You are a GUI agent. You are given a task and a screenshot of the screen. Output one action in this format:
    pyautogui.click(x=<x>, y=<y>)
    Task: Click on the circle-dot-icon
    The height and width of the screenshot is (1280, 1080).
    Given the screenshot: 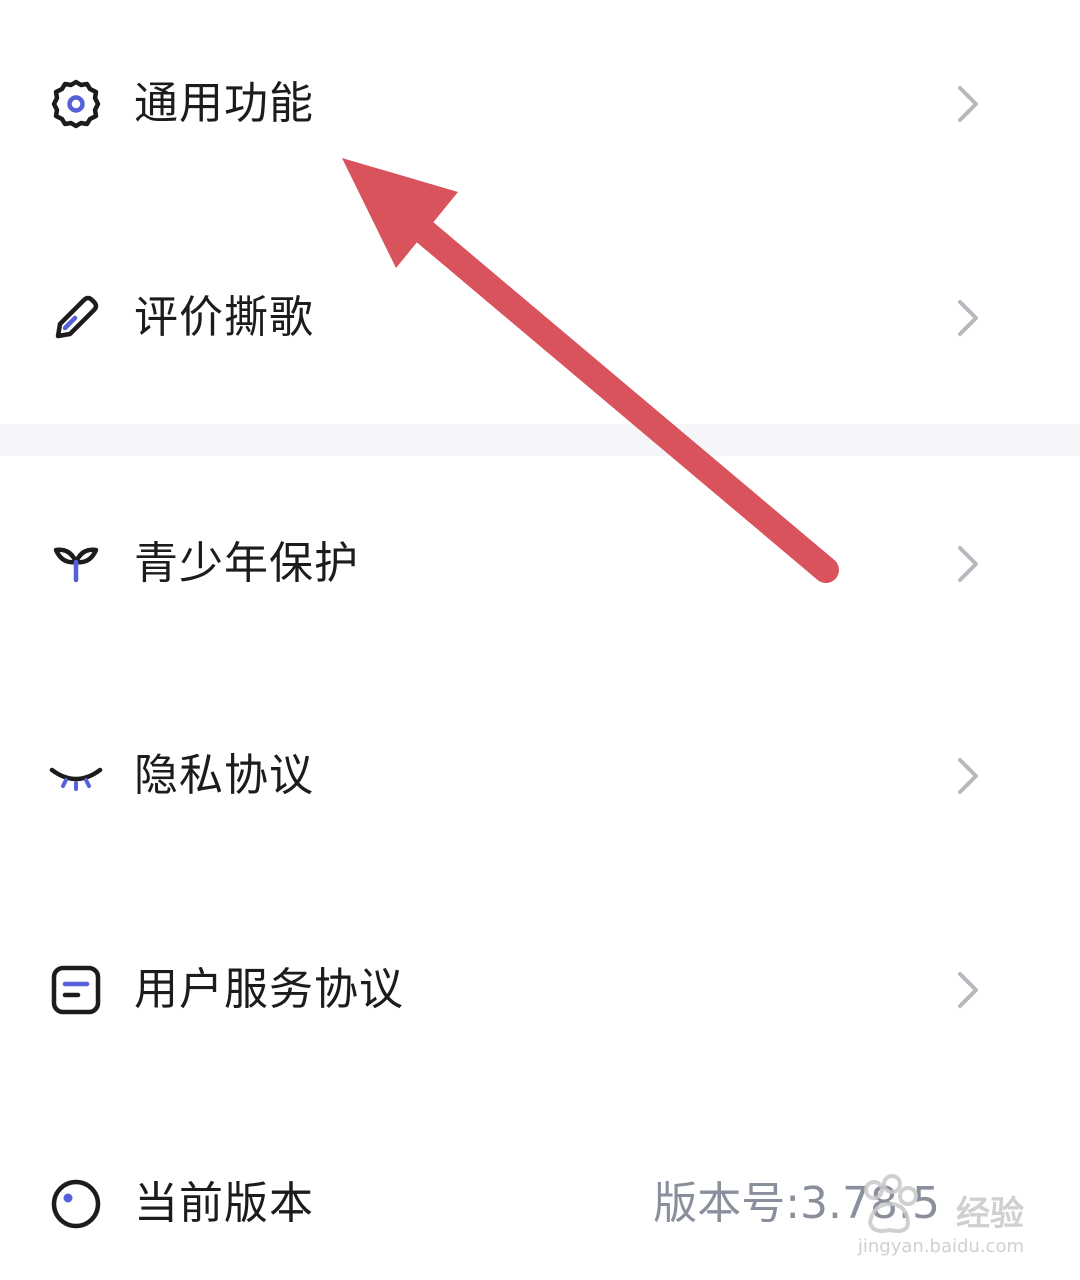 What is the action you would take?
    pyautogui.click(x=76, y=1204)
    